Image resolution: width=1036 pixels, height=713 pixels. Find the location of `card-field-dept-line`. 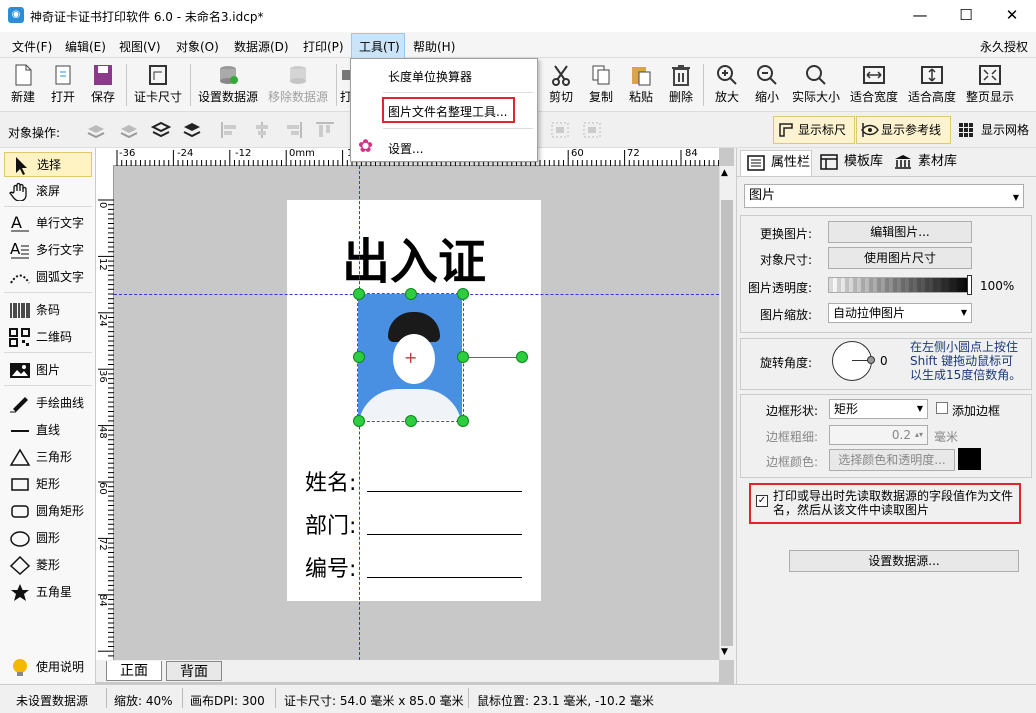

card-field-dept-line is located at coordinates (444, 534).